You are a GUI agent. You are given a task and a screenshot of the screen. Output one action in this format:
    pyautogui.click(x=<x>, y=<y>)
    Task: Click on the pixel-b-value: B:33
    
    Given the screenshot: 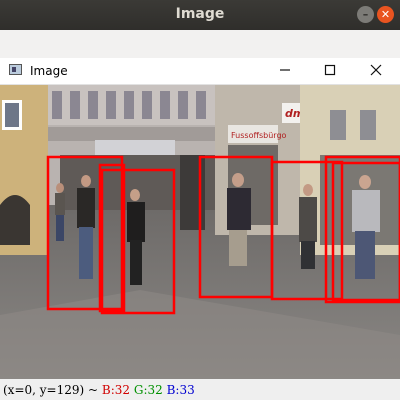 What is the action you would take?
    pyautogui.click(x=180, y=390)
    